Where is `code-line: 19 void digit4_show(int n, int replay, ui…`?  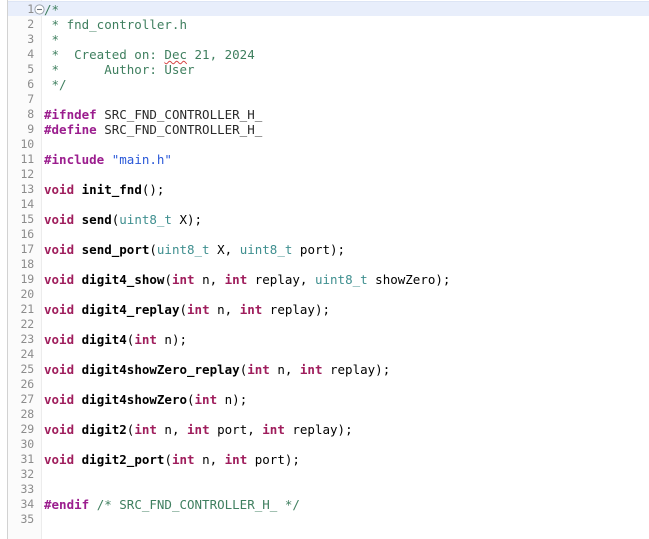 code-line: 19 void digit4_show(int n, int replay, ui… is located at coordinates (324, 279).